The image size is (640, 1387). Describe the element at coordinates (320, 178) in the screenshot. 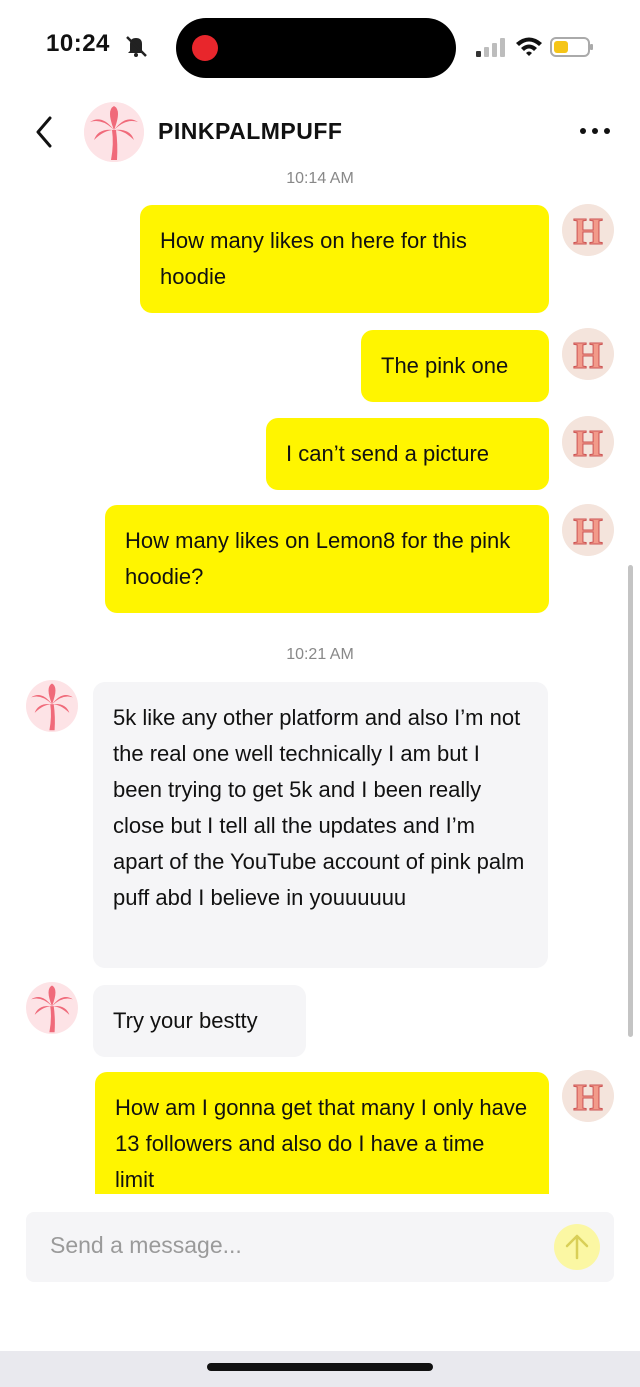

I see `timestamp: 10:14 AM` at that location.